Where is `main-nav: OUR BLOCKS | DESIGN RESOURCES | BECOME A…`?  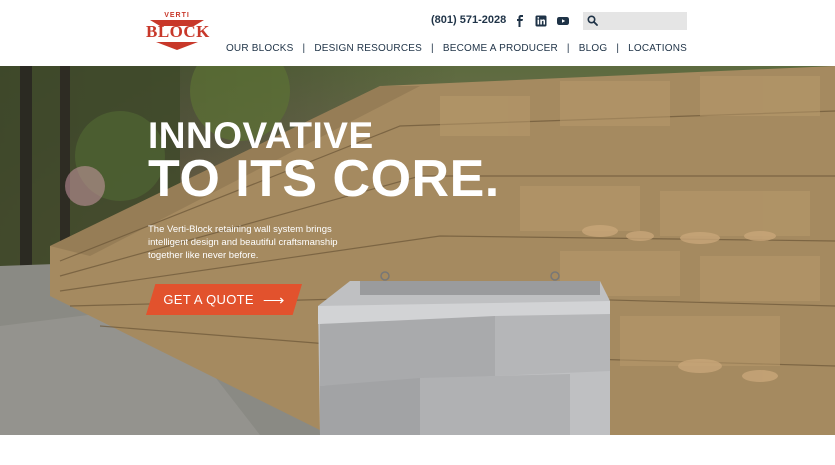
main-nav: OUR BLOCKS | DESIGN RESOURCES | BECOME A… is located at coordinates (456, 48).